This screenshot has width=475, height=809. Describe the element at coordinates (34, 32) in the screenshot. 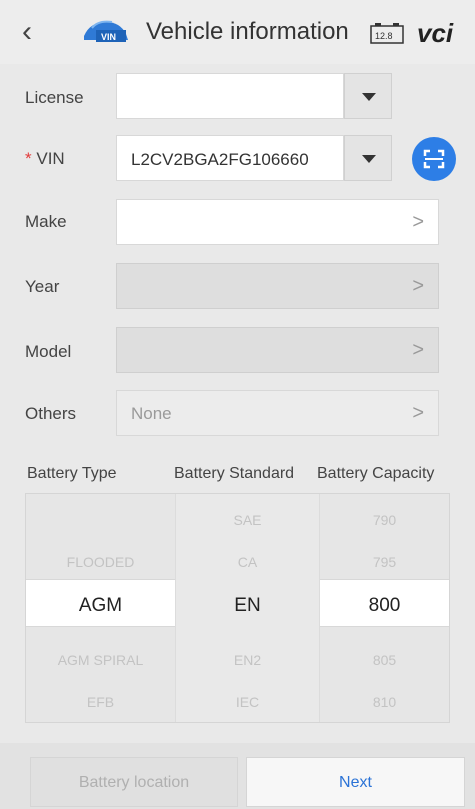

I see `back-arrow-icon: ‹` at that location.